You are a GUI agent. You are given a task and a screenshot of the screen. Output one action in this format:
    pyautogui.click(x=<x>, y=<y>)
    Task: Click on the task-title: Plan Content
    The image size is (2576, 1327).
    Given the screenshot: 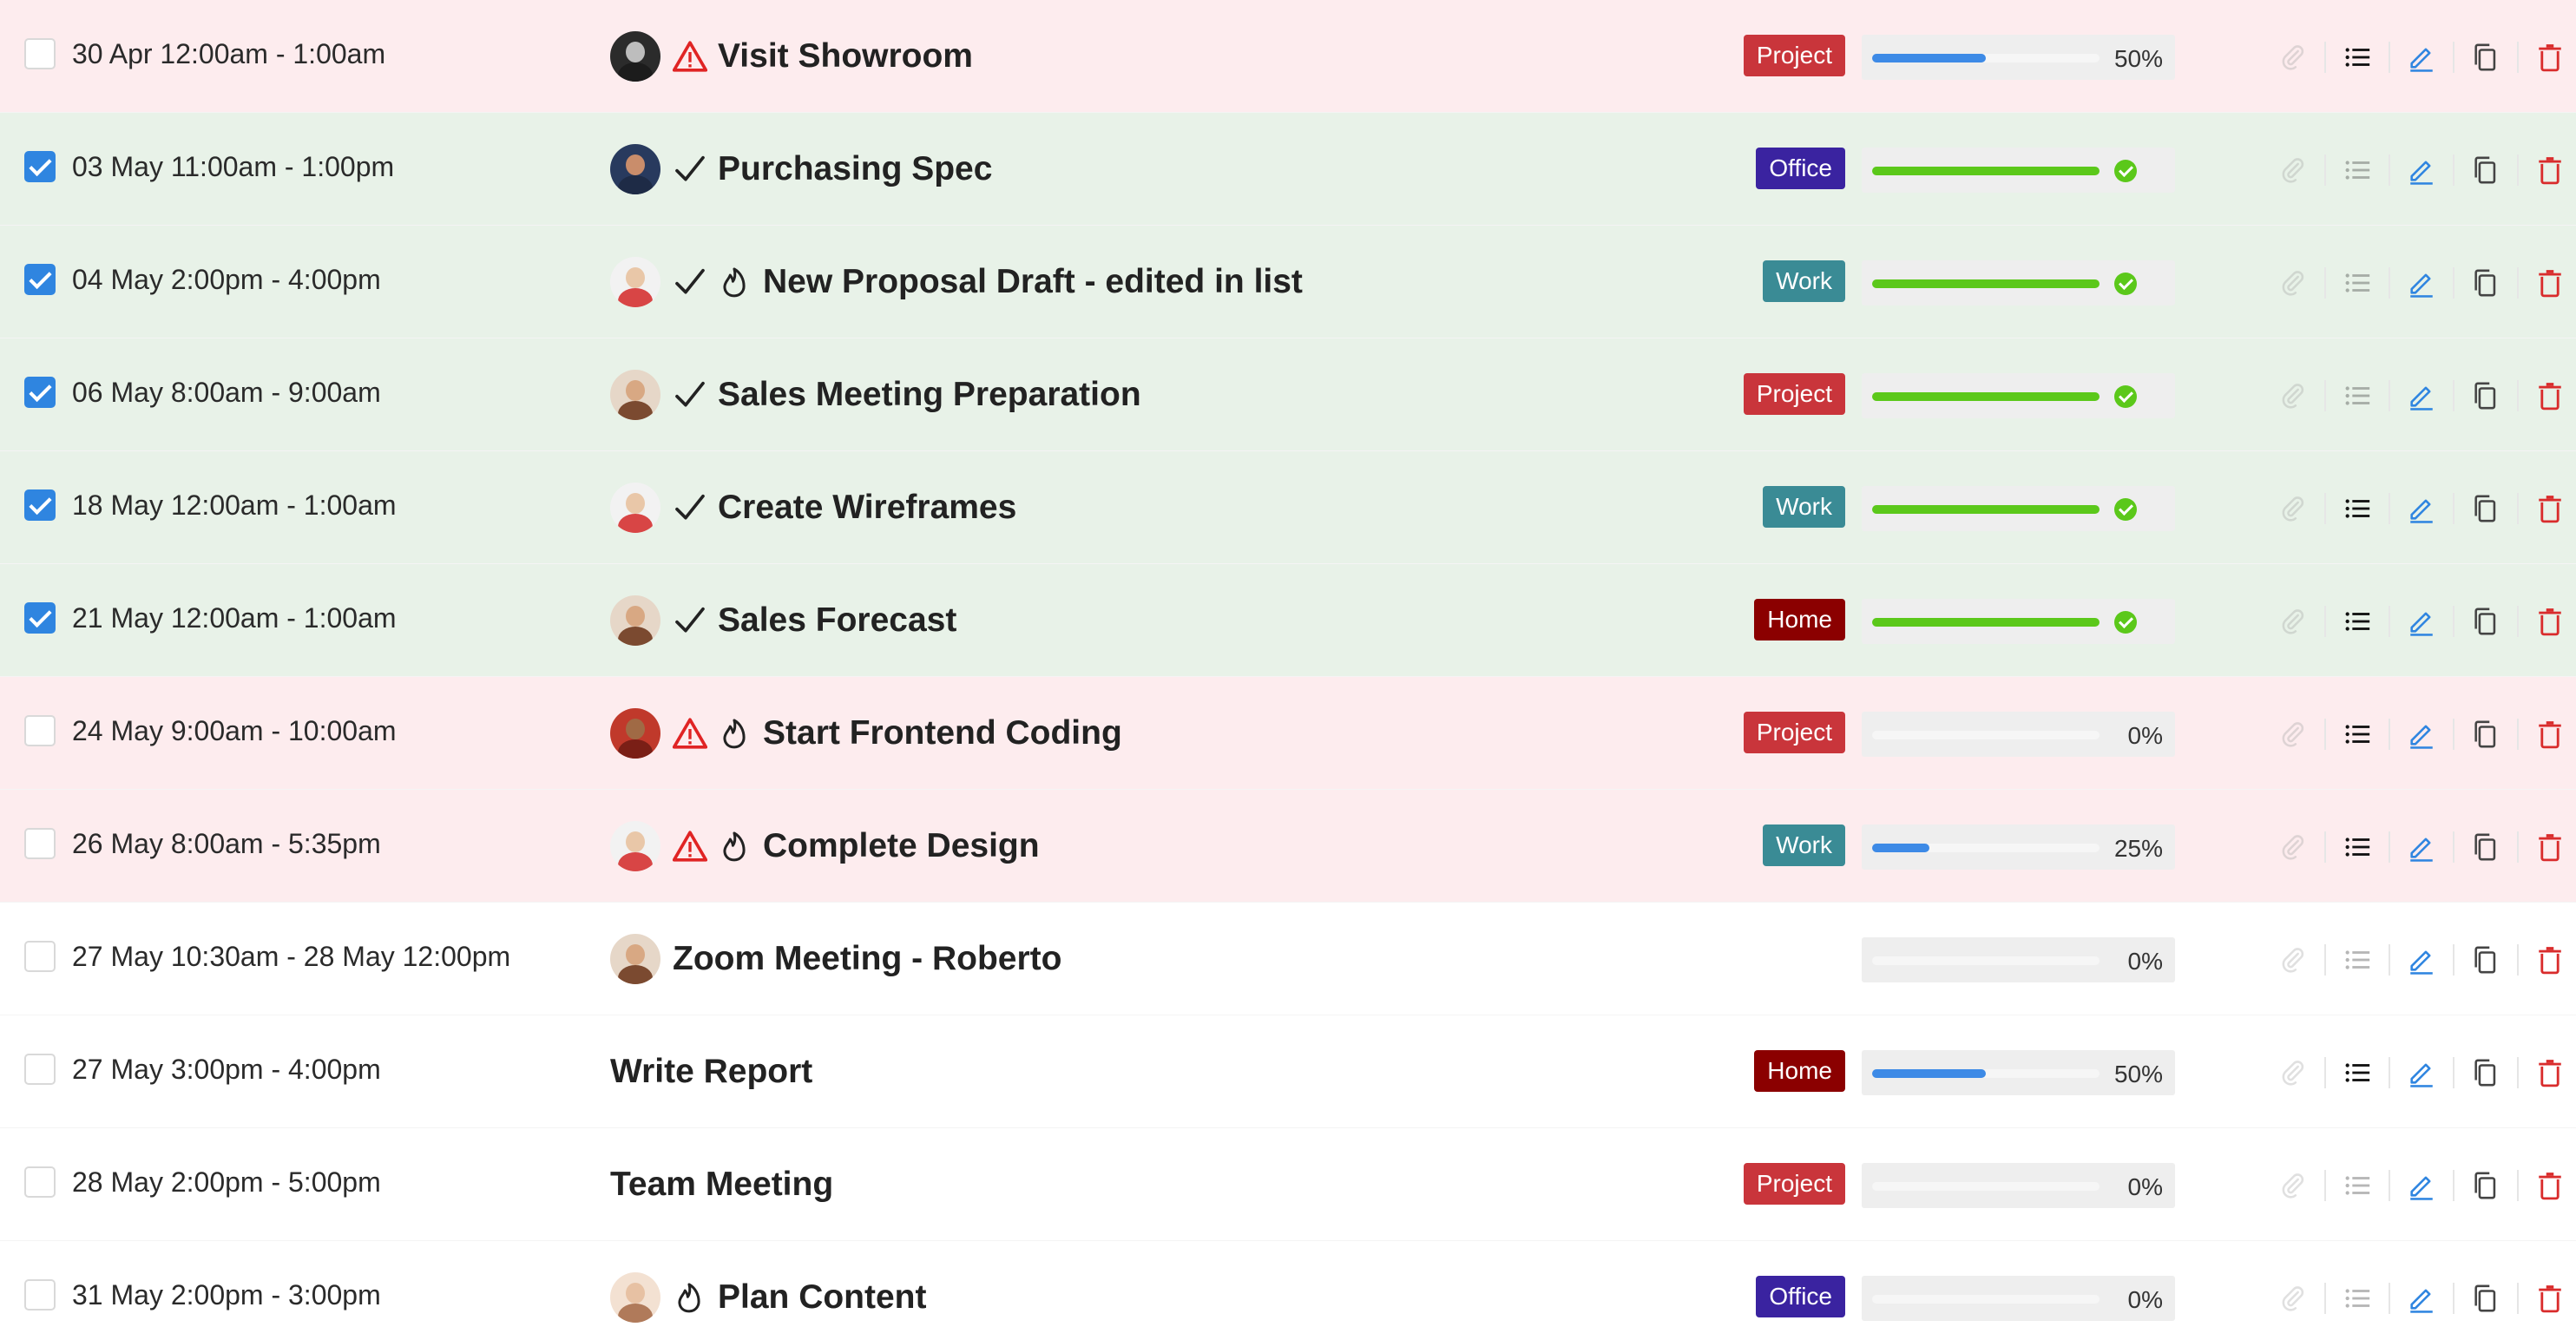 What is the action you would take?
    pyautogui.click(x=822, y=1297)
    